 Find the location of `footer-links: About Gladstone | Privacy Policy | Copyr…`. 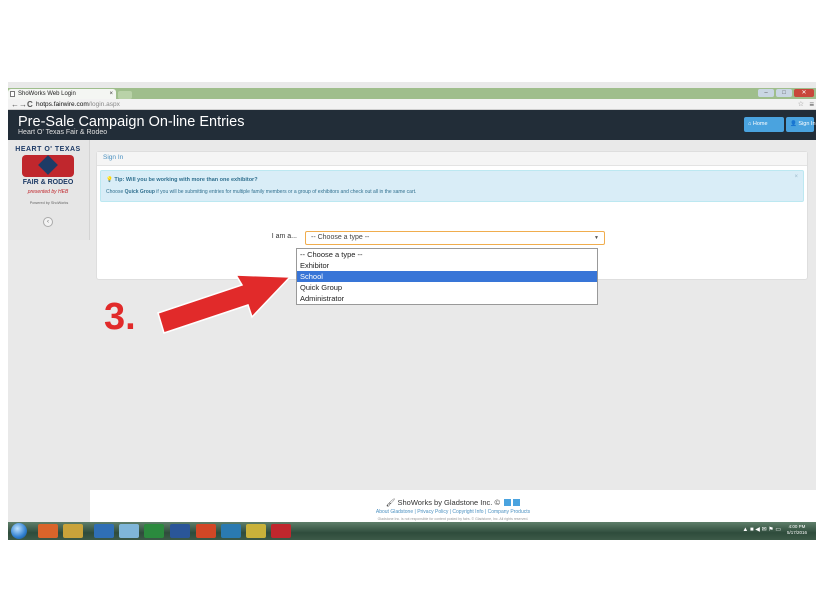

footer-links: About Gladstone | Privacy Policy | Copyr… is located at coordinates (453, 512).